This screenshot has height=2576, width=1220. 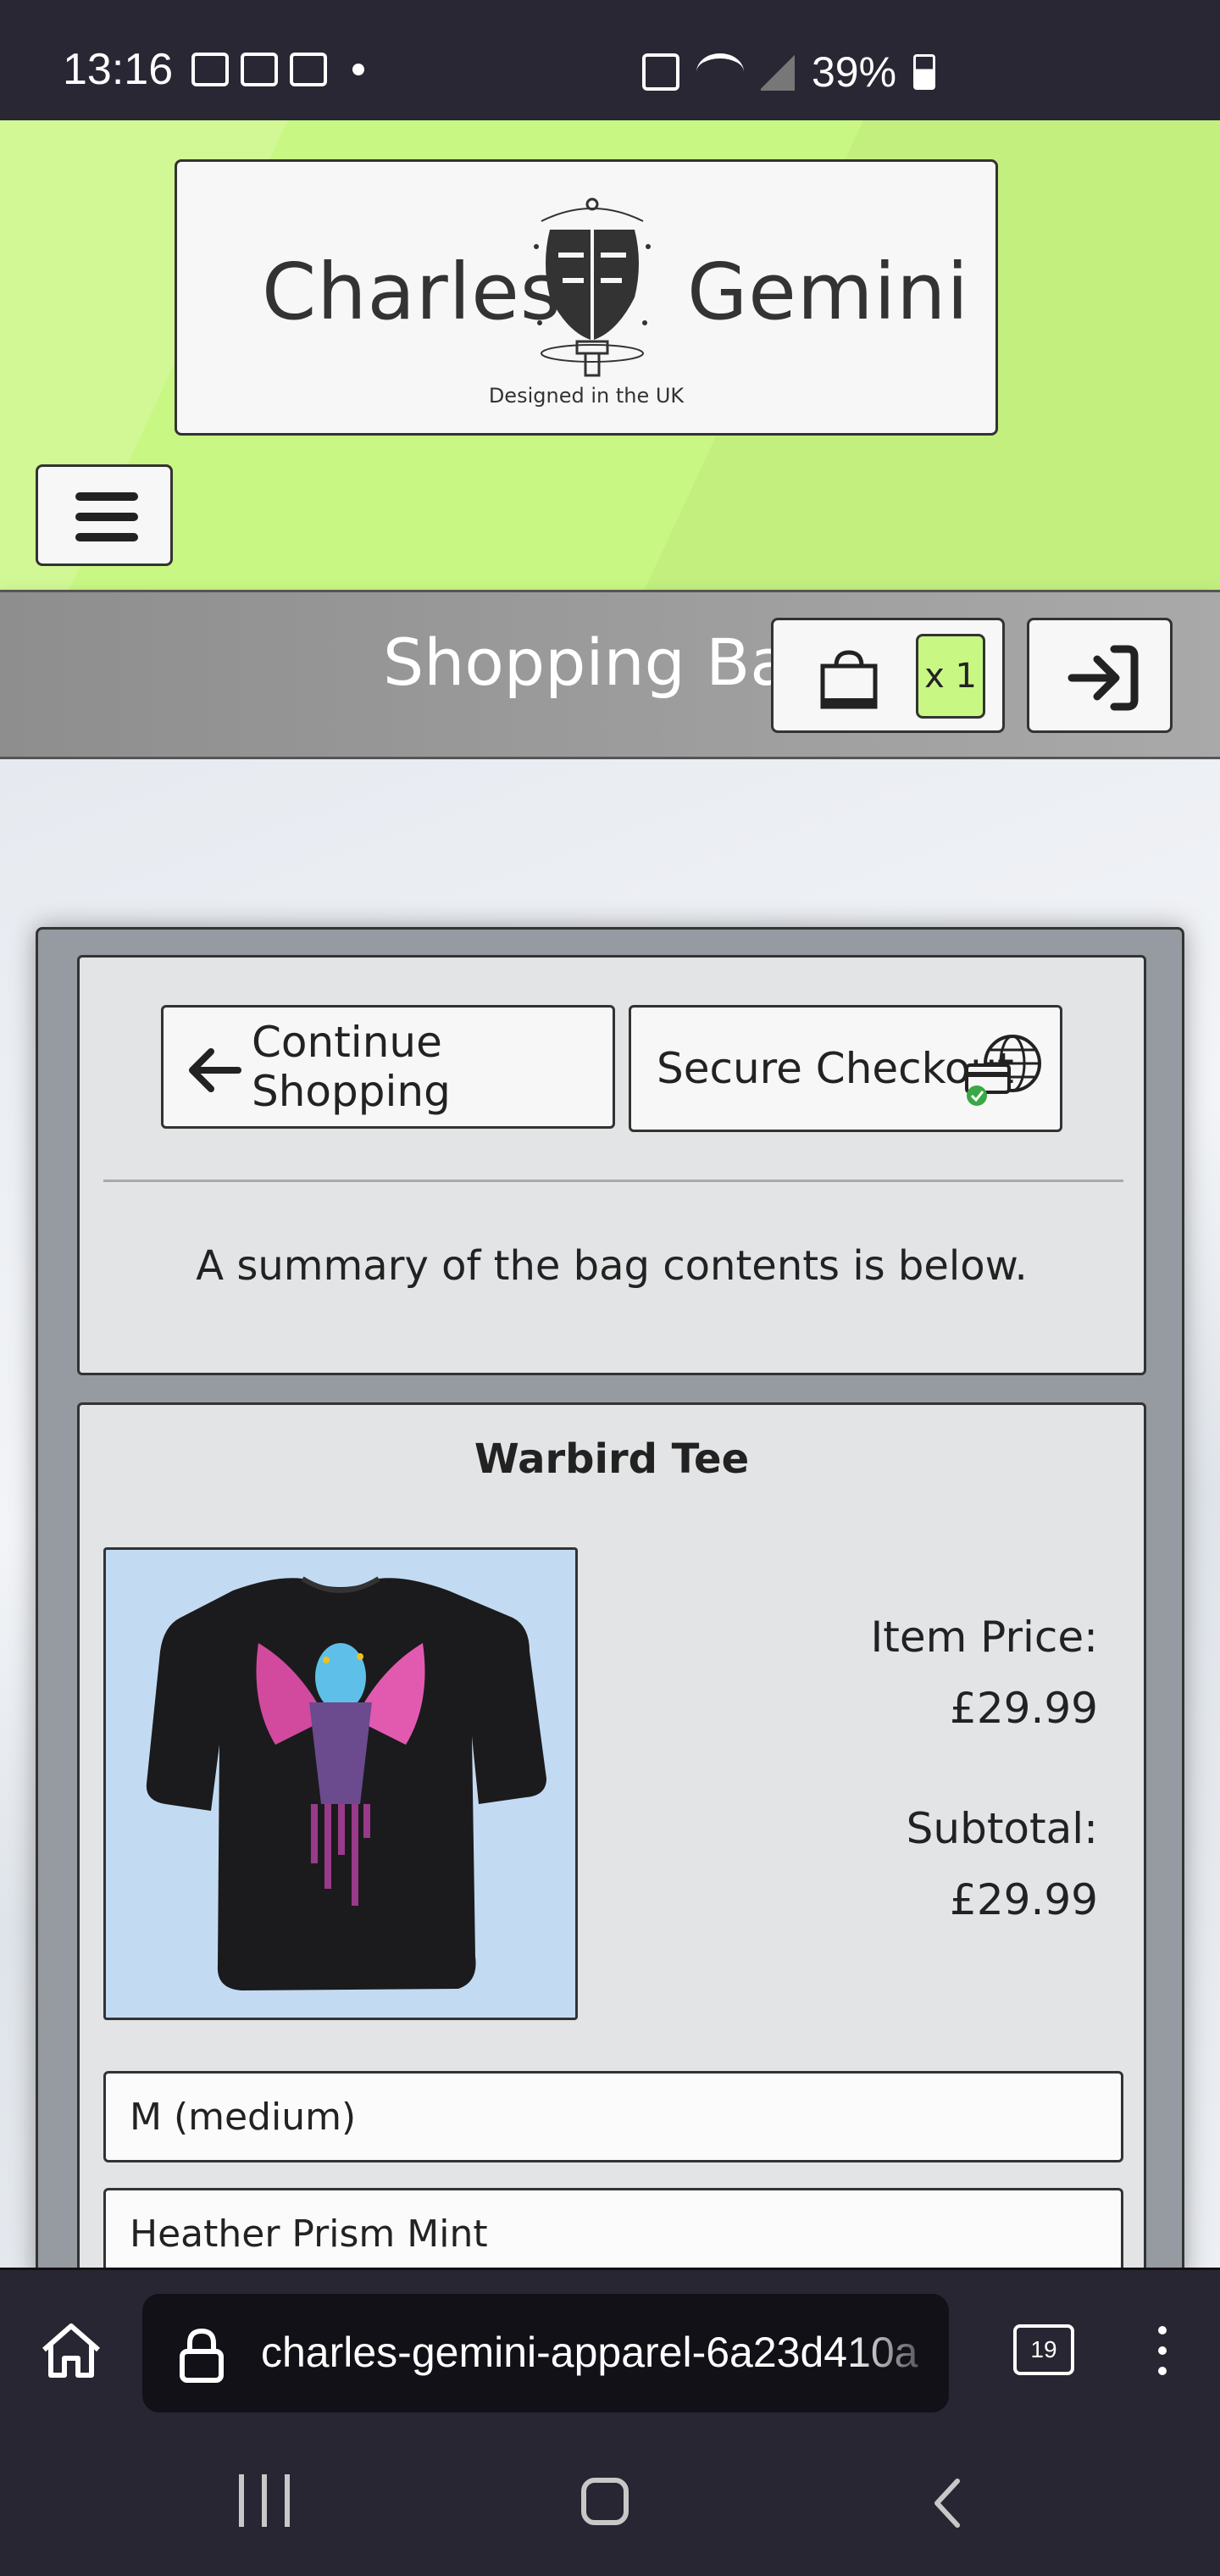 I want to click on shopping-bag-icon, so click(x=849, y=679).